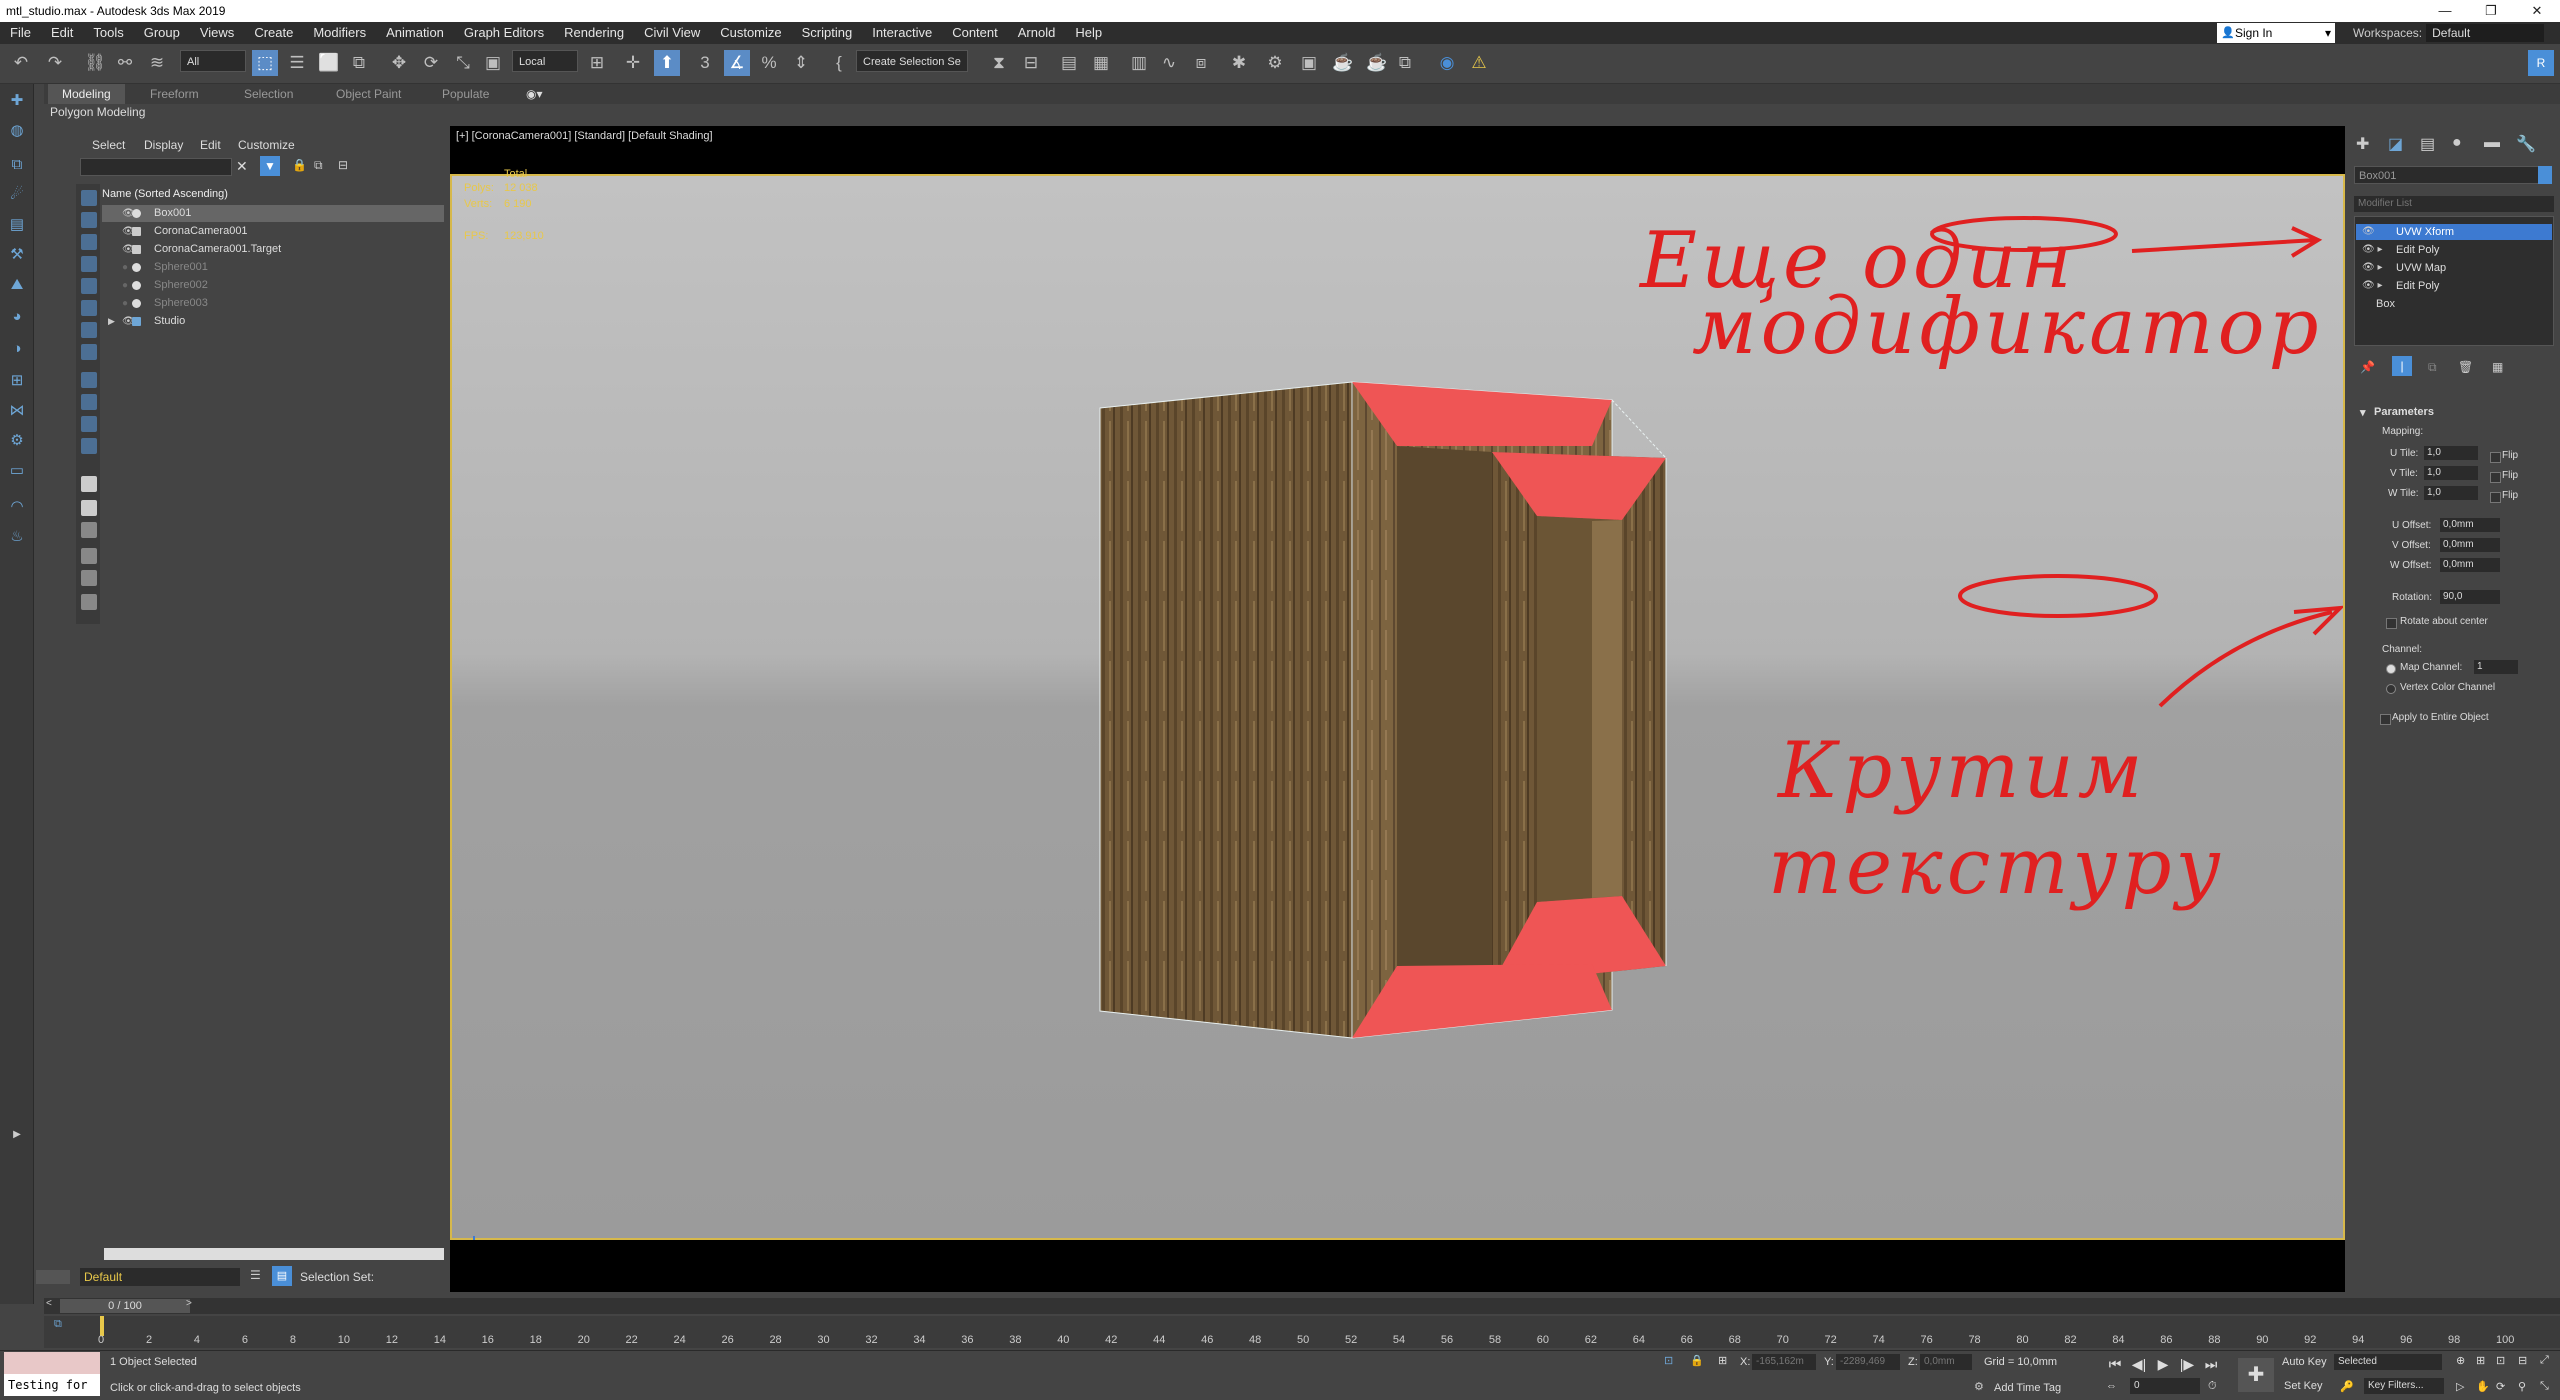 The height and width of the screenshot is (1400, 2560). I want to click on modify-icon: ◍, so click(17, 131).